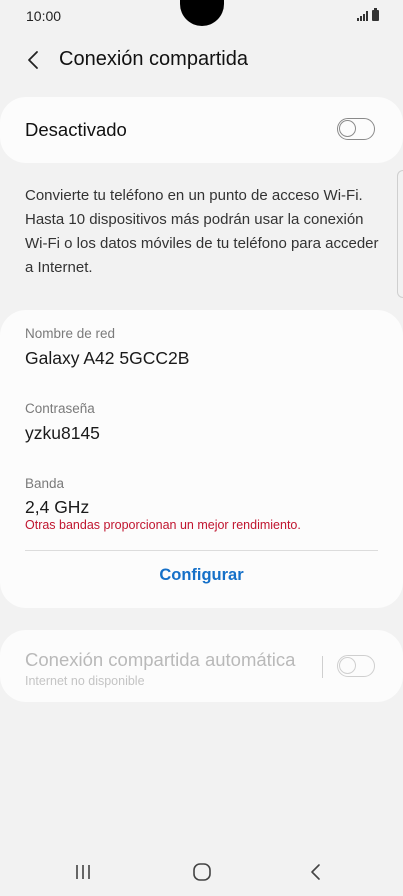 The height and width of the screenshot is (896, 403). Describe the element at coordinates (45, 483) in the screenshot. I see `band-label: Banda` at that location.